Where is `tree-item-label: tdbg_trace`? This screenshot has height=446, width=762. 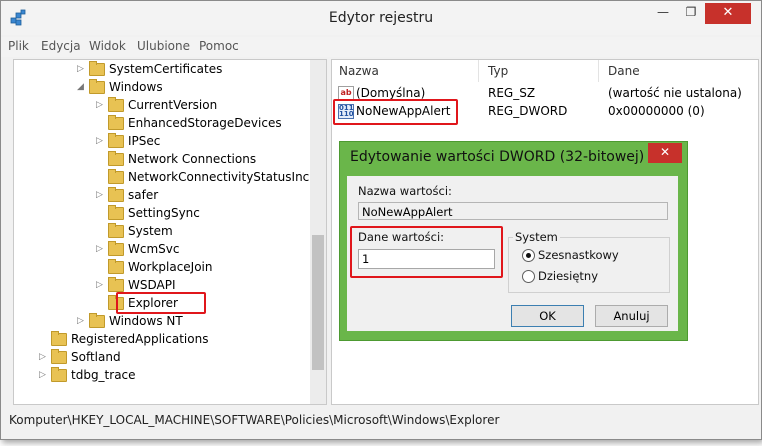 tree-item-label: tdbg_trace is located at coordinates (103, 375).